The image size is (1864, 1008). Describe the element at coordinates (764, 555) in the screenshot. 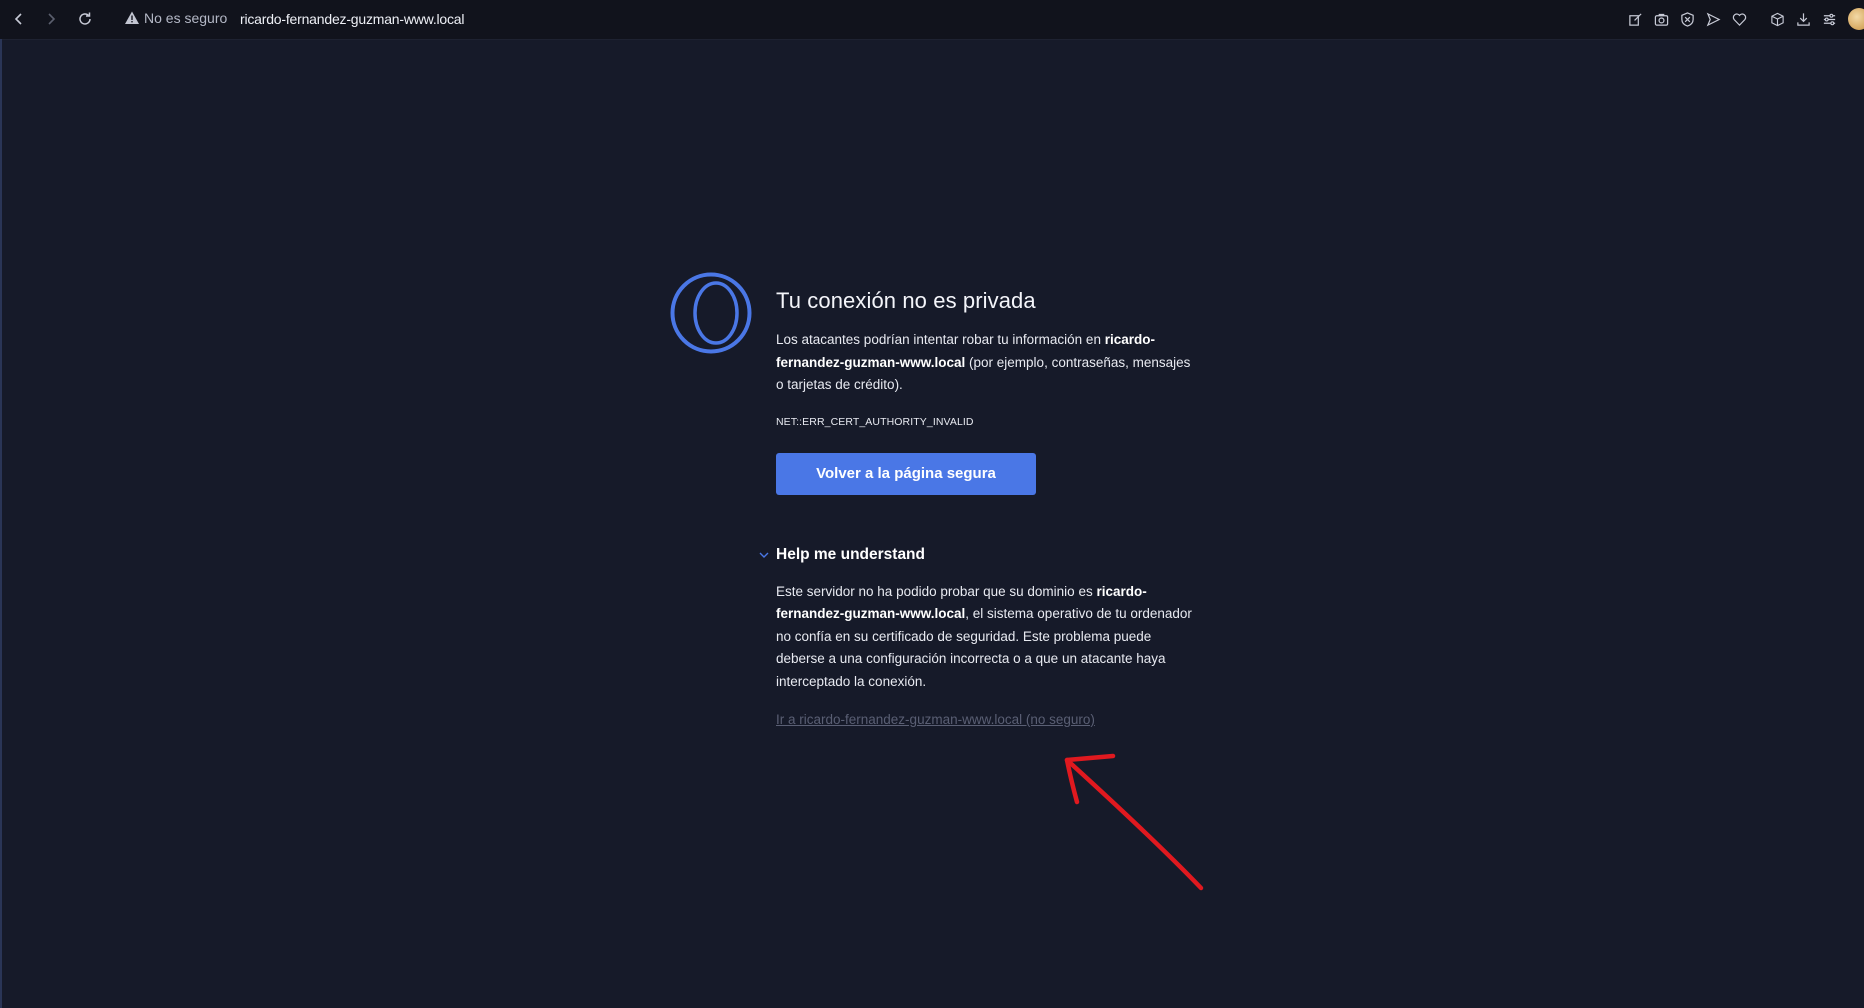

I see `chevron-down-icon` at that location.